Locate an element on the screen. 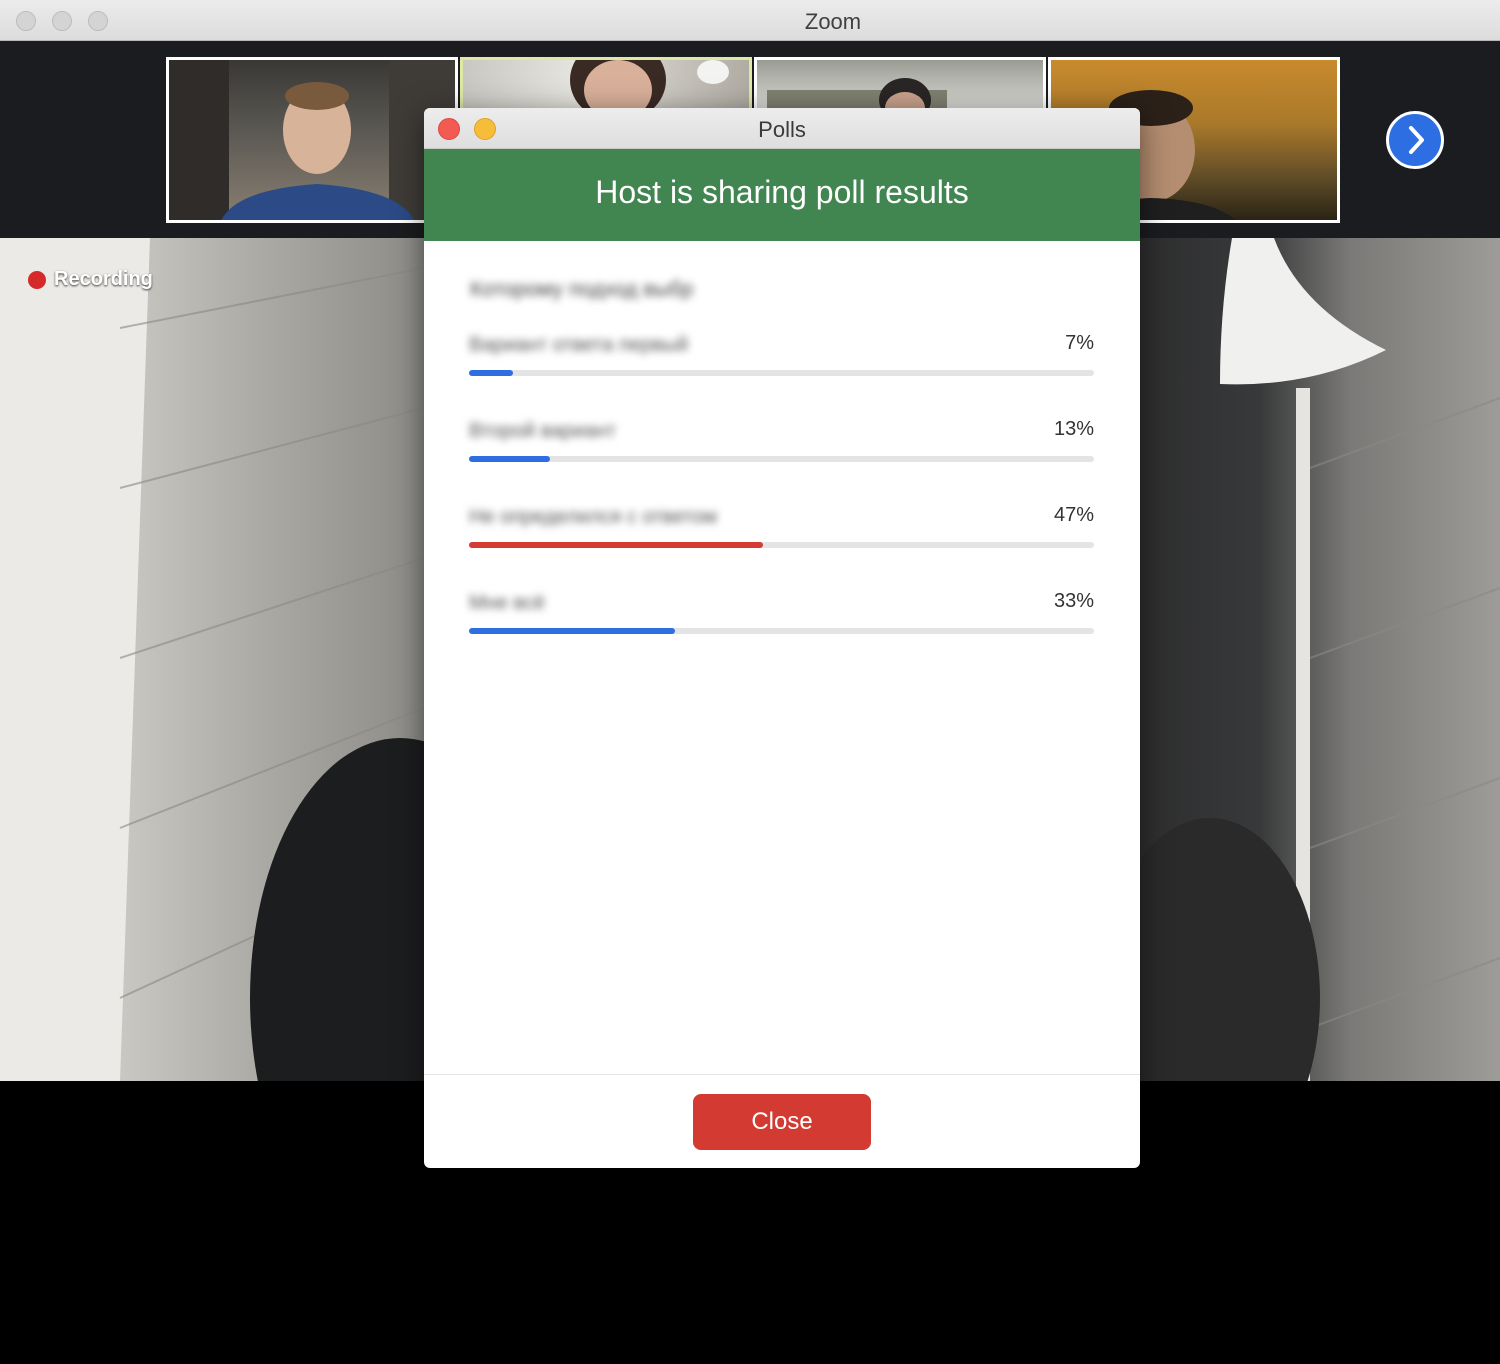  chevron-right-icon is located at coordinates (1416, 140).